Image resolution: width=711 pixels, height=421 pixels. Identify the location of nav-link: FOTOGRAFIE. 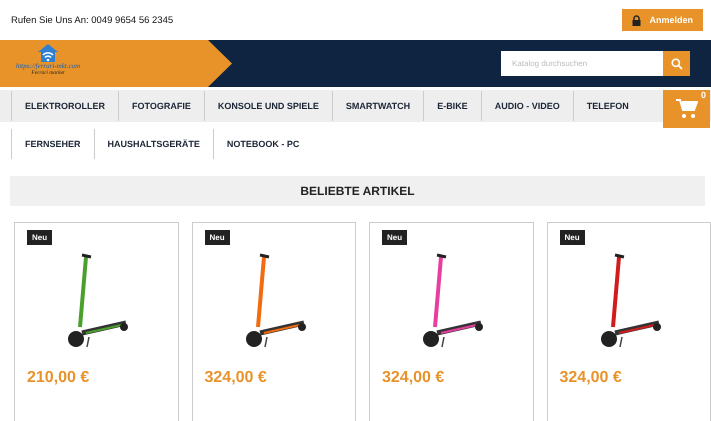
(161, 106).